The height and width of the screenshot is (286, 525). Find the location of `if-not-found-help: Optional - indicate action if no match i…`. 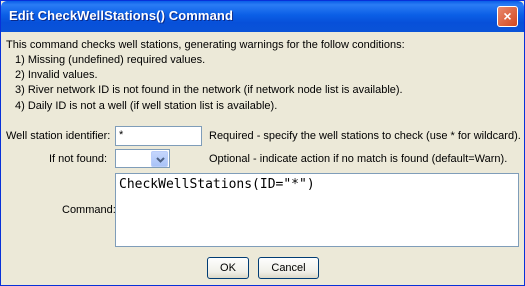

if-not-found-help: Optional - indicate action if no match i… is located at coordinates (358, 159).